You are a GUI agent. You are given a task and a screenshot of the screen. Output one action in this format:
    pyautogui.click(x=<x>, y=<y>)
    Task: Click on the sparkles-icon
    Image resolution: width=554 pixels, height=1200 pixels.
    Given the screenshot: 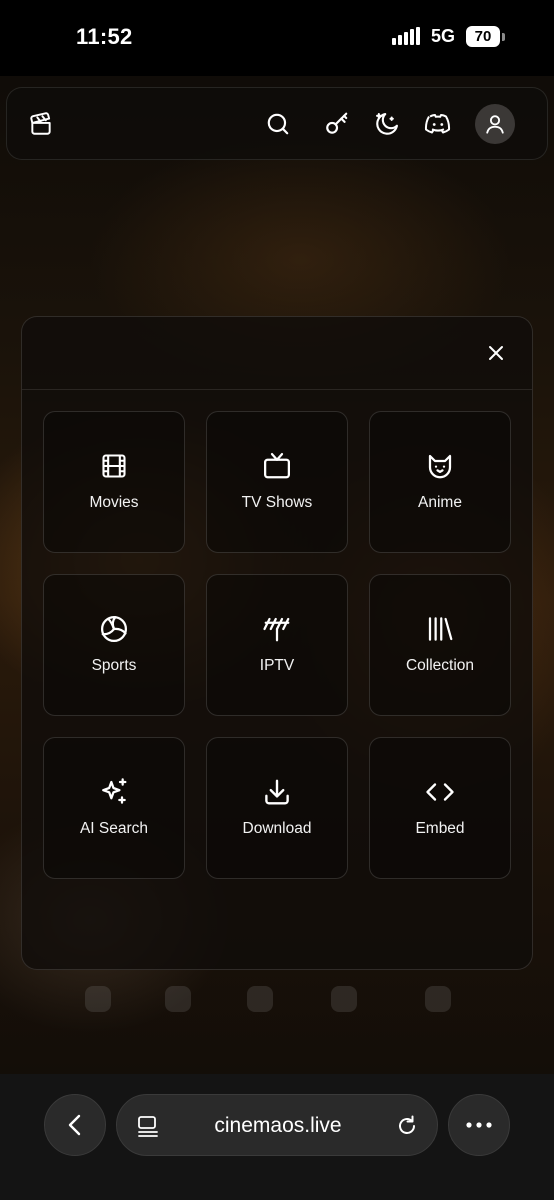 What is the action you would take?
    pyautogui.click(x=114, y=792)
    